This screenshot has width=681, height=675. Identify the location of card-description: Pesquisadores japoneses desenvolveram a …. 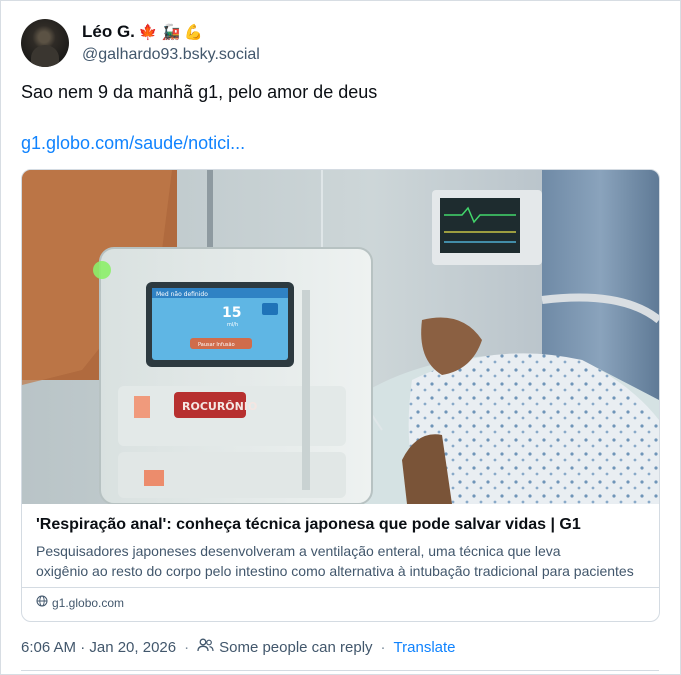
(341, 561).